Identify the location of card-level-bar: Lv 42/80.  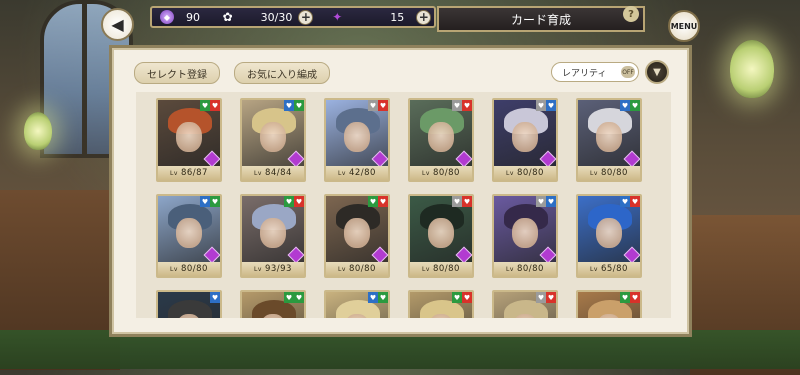
(357, 173).